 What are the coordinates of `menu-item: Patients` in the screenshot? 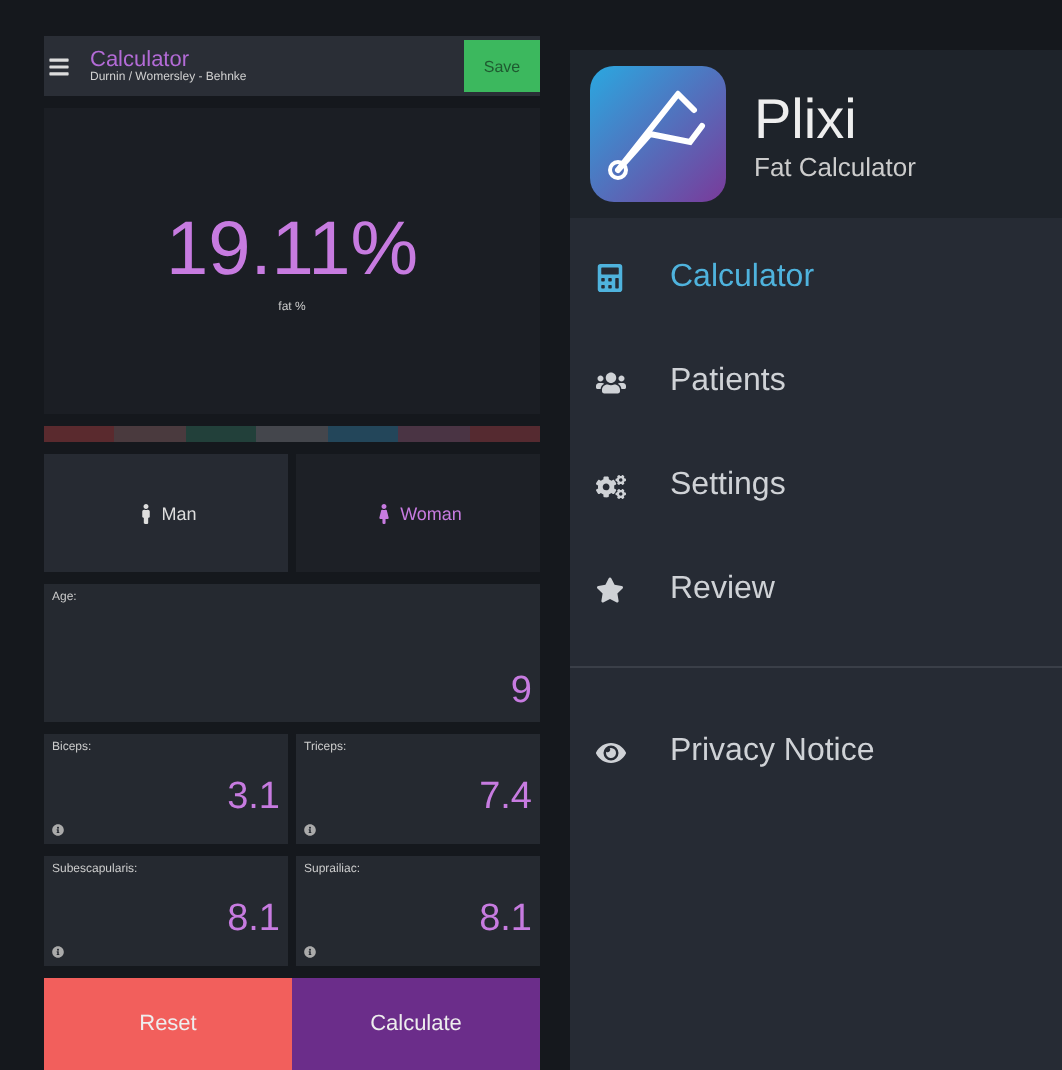 It's located at (816, 382).